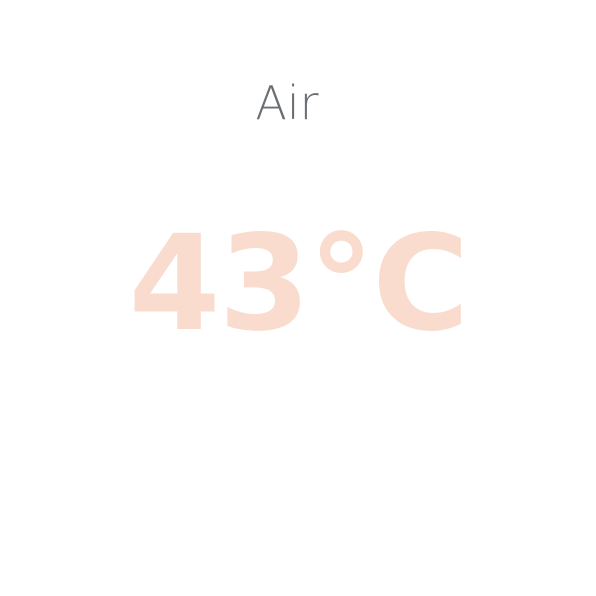  What do you see at coordinates (299, 284) in the screenshot?
I see `temperature-value: 43°C` at bounding box center [299, 284].